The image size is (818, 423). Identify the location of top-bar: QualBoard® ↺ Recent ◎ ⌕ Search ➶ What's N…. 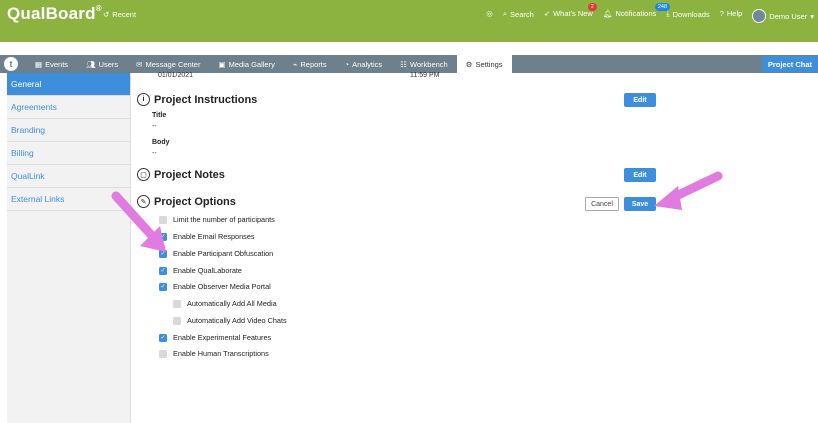
(409, 21).